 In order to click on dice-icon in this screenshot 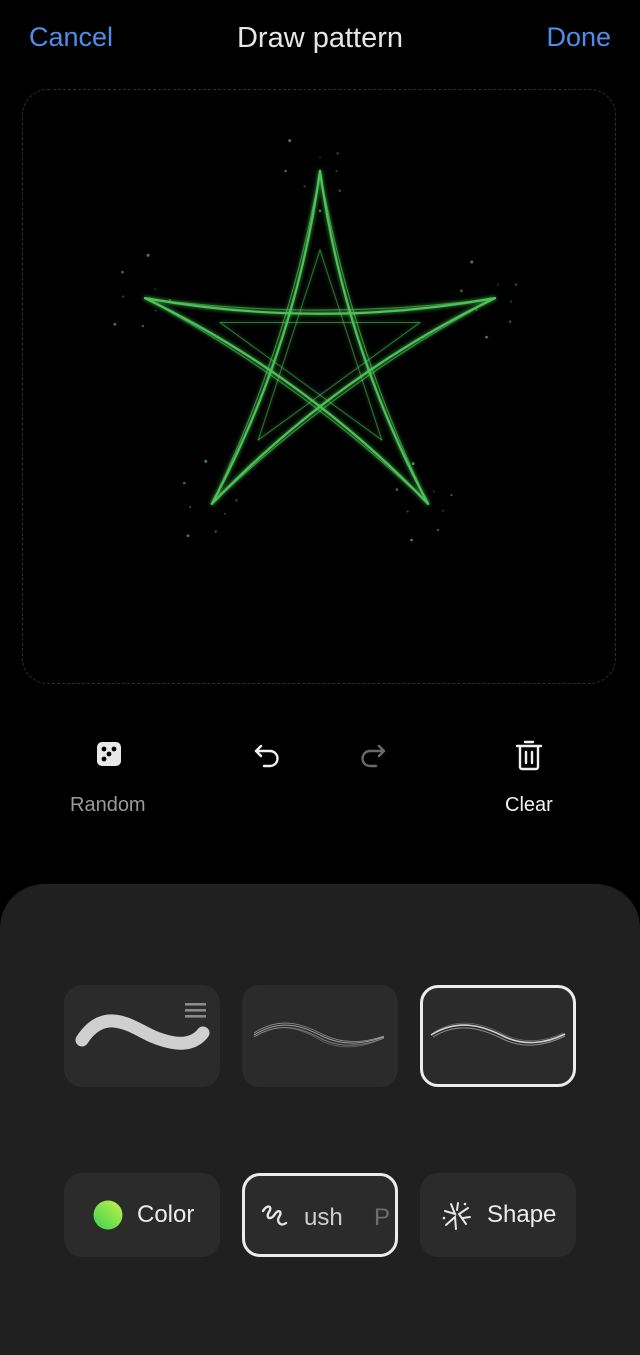, I will do `click(109, 754)`.